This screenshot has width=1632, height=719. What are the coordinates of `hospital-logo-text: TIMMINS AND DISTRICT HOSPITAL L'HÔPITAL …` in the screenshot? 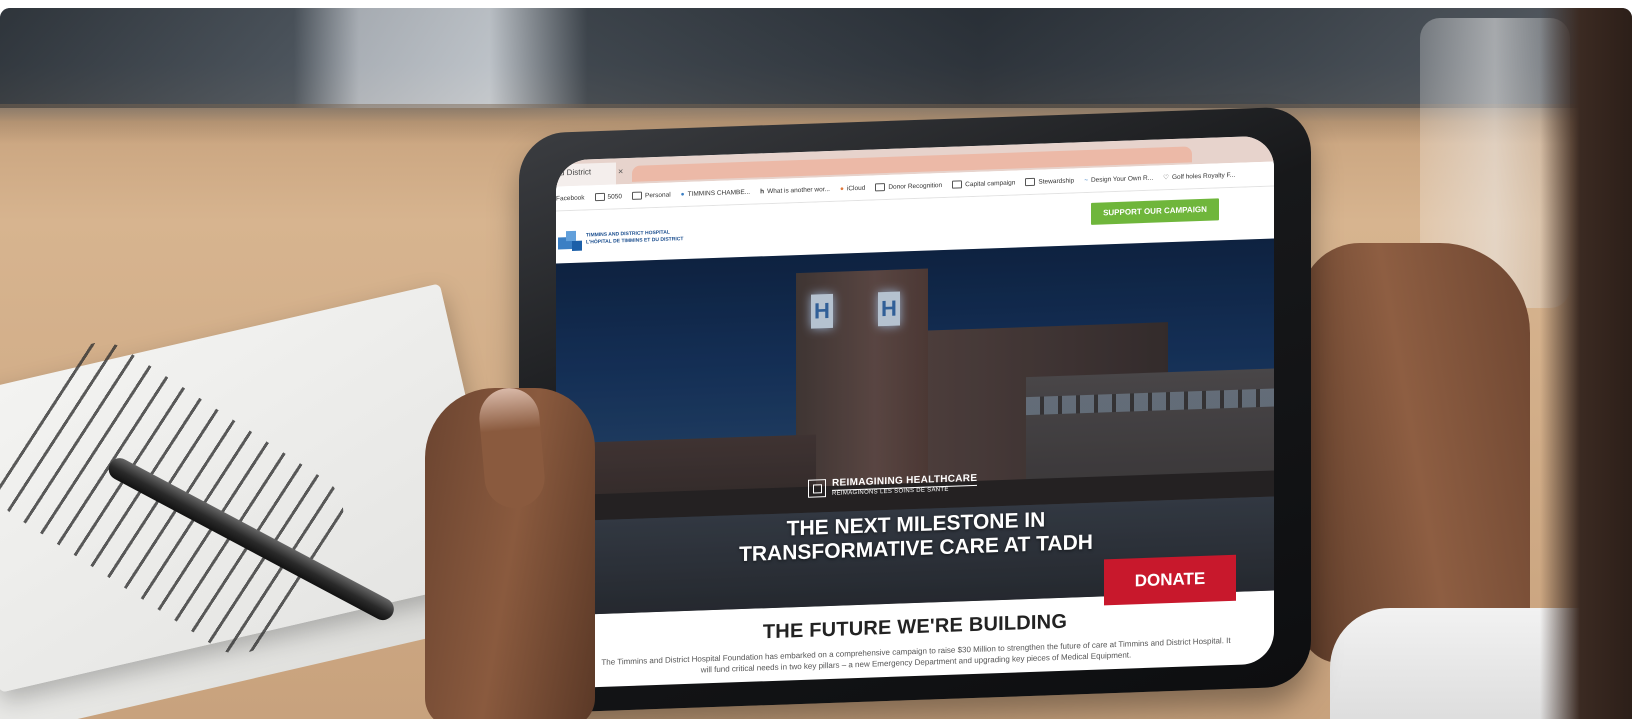 It's located at (641, 238).